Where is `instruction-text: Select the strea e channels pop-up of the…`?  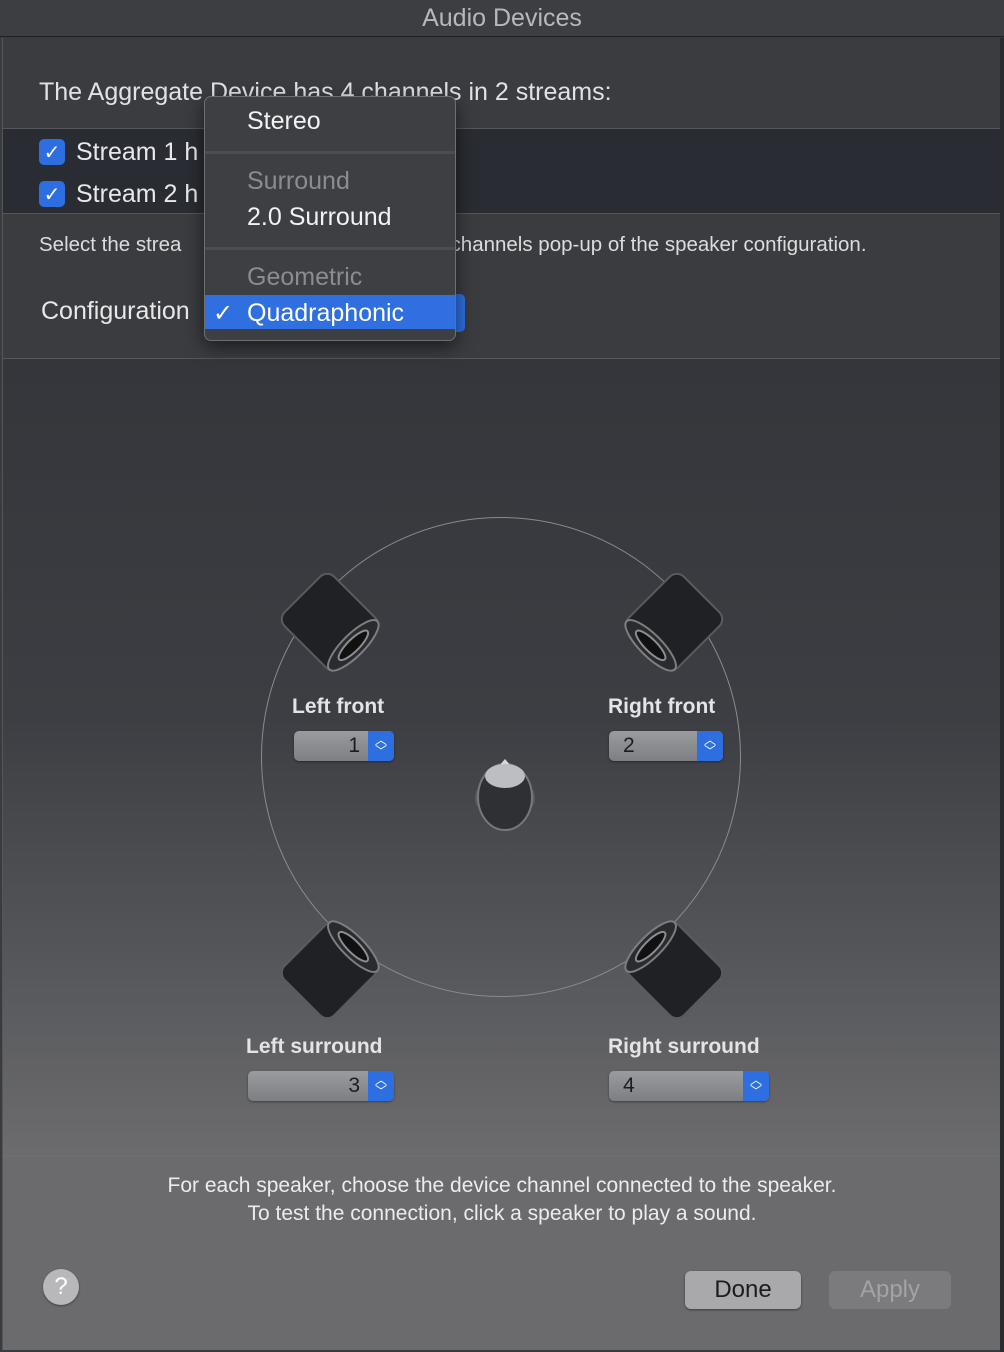
instruction-text: Select the strea e channels pop-up of the… is located at coordinates (504, 245).